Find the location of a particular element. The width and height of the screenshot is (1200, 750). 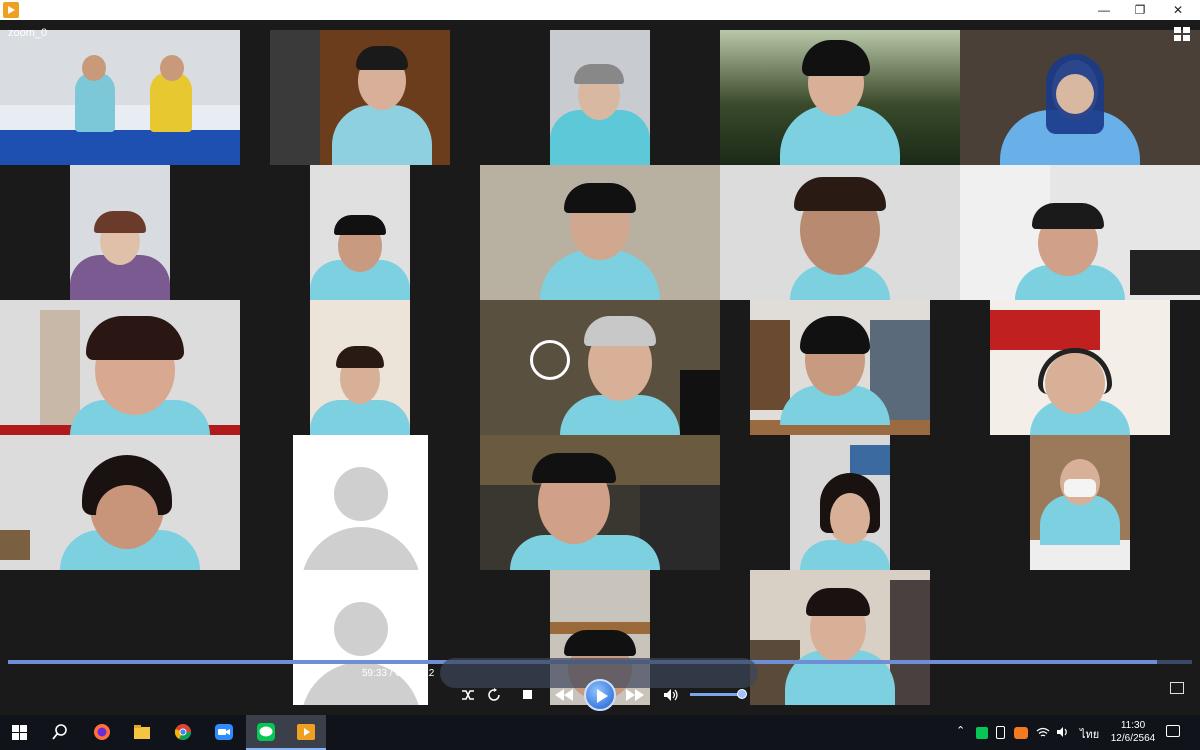

play-icon is located at coordinates (600, 695).